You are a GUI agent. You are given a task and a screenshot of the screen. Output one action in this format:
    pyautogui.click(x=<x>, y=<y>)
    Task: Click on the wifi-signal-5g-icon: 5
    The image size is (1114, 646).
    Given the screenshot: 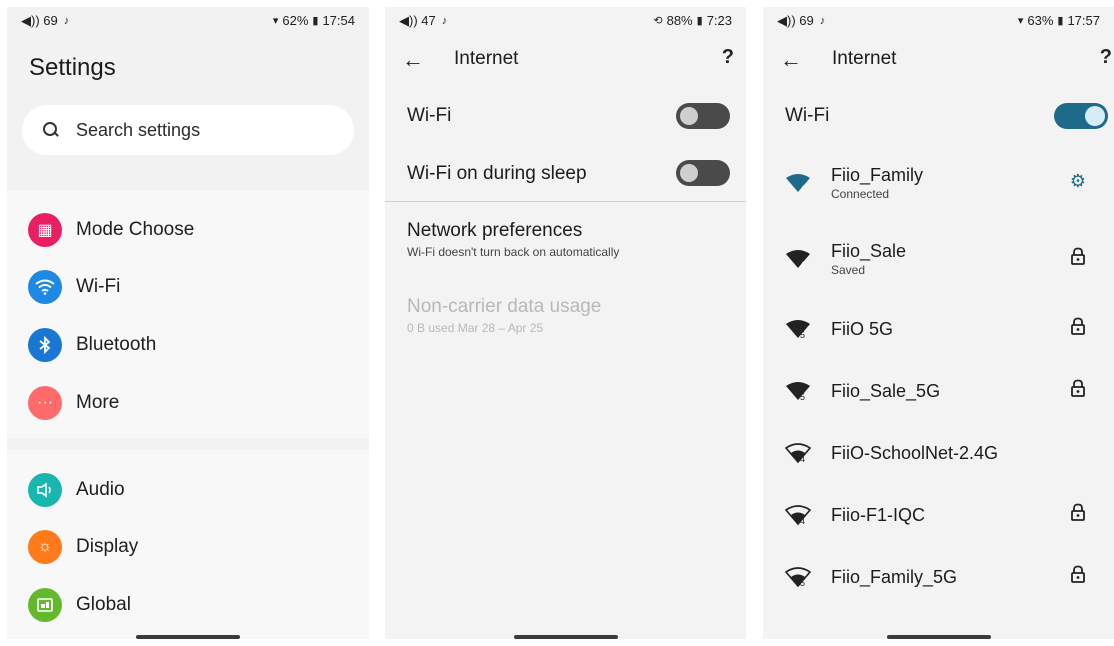 What is the action you would take?
    pyautogui.click(x=798, y=391)
    